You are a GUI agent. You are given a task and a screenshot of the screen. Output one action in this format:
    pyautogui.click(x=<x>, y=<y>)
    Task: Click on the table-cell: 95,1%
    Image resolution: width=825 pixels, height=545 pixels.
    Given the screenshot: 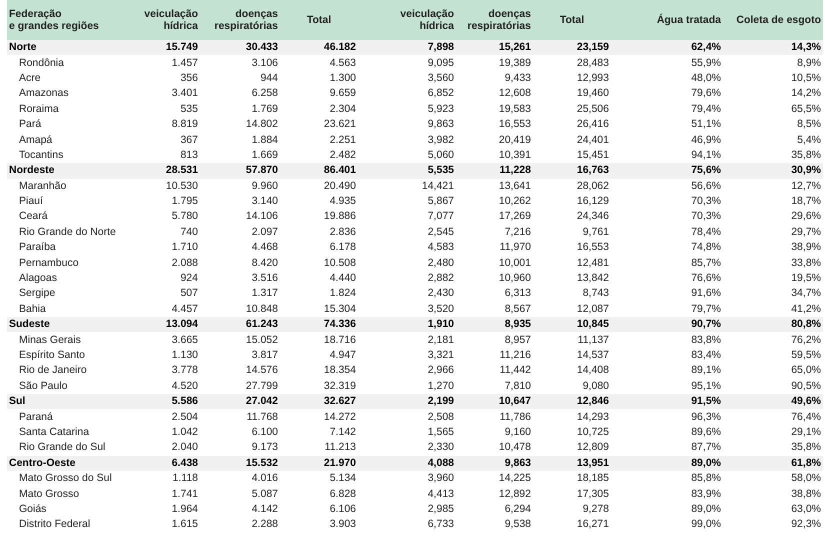 What is the action you would take?
    pyautogui.click(x=667, y=386)
    